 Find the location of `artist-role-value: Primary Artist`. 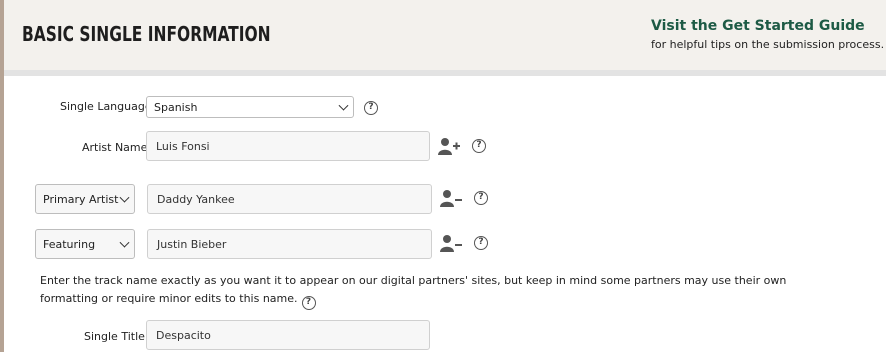

artist-role-value: Primary Artist is located at coordinates (81, 199).